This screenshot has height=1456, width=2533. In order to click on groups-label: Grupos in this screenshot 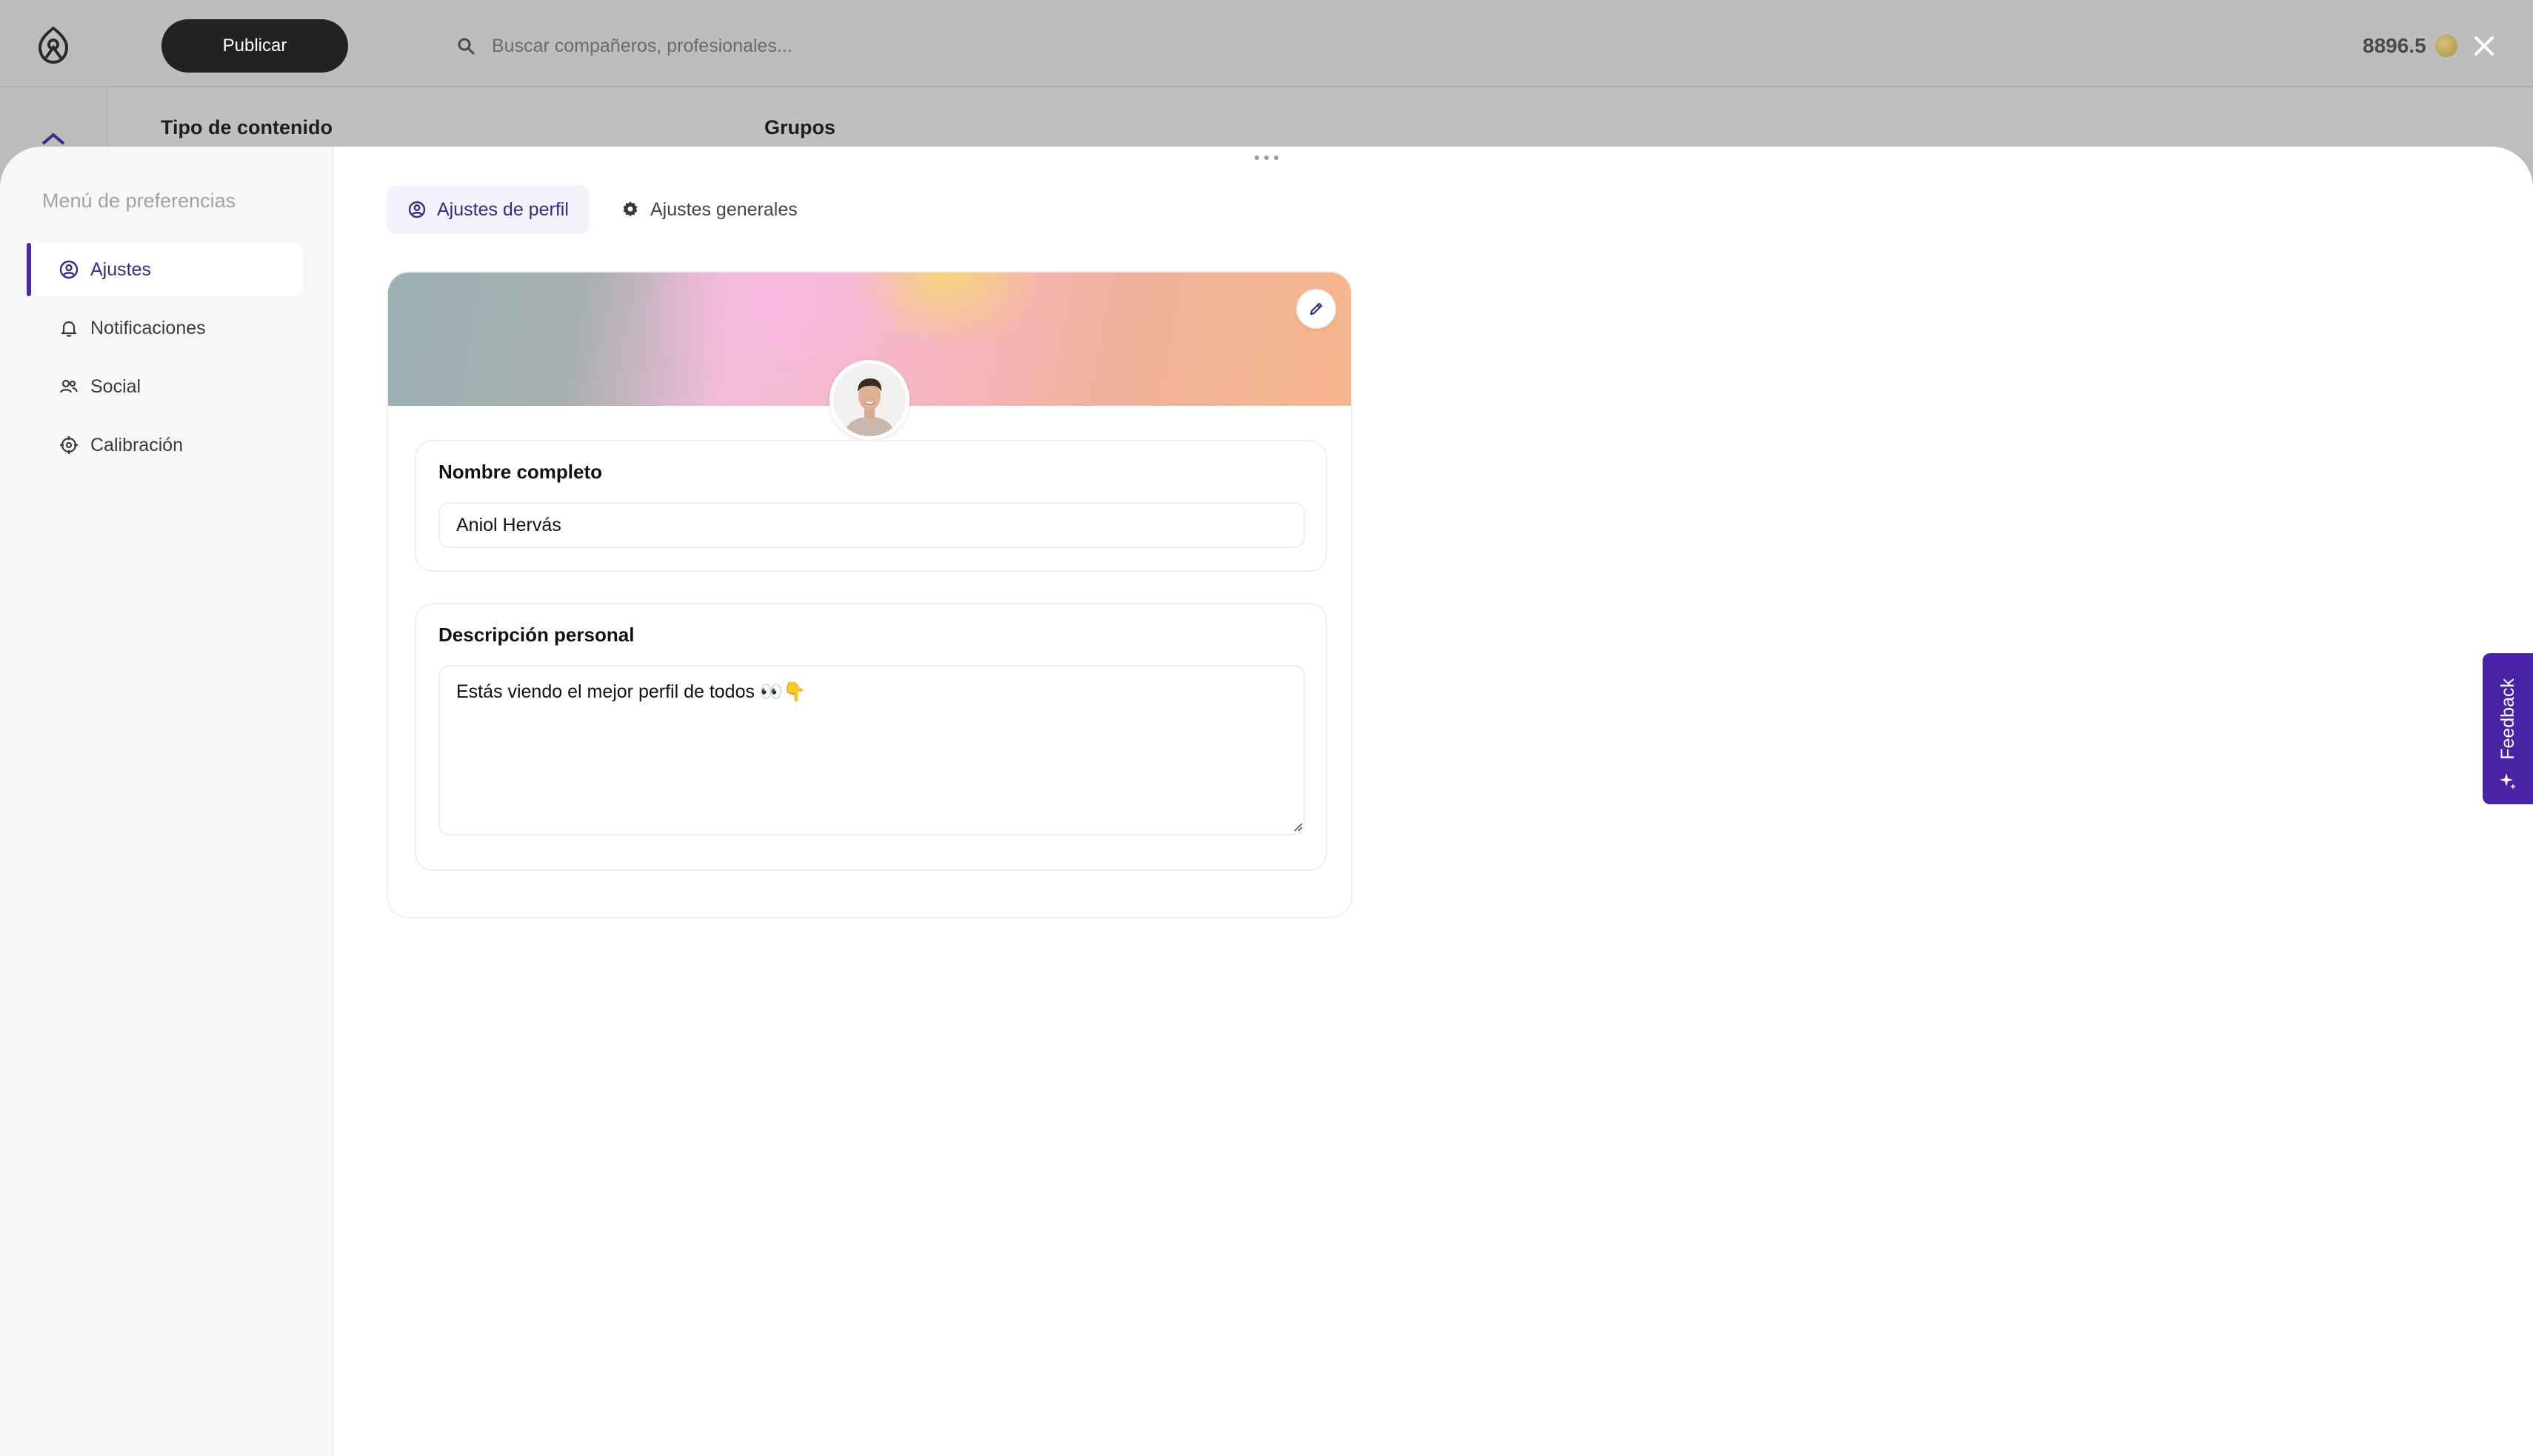, I will do `click(800, 127)`.